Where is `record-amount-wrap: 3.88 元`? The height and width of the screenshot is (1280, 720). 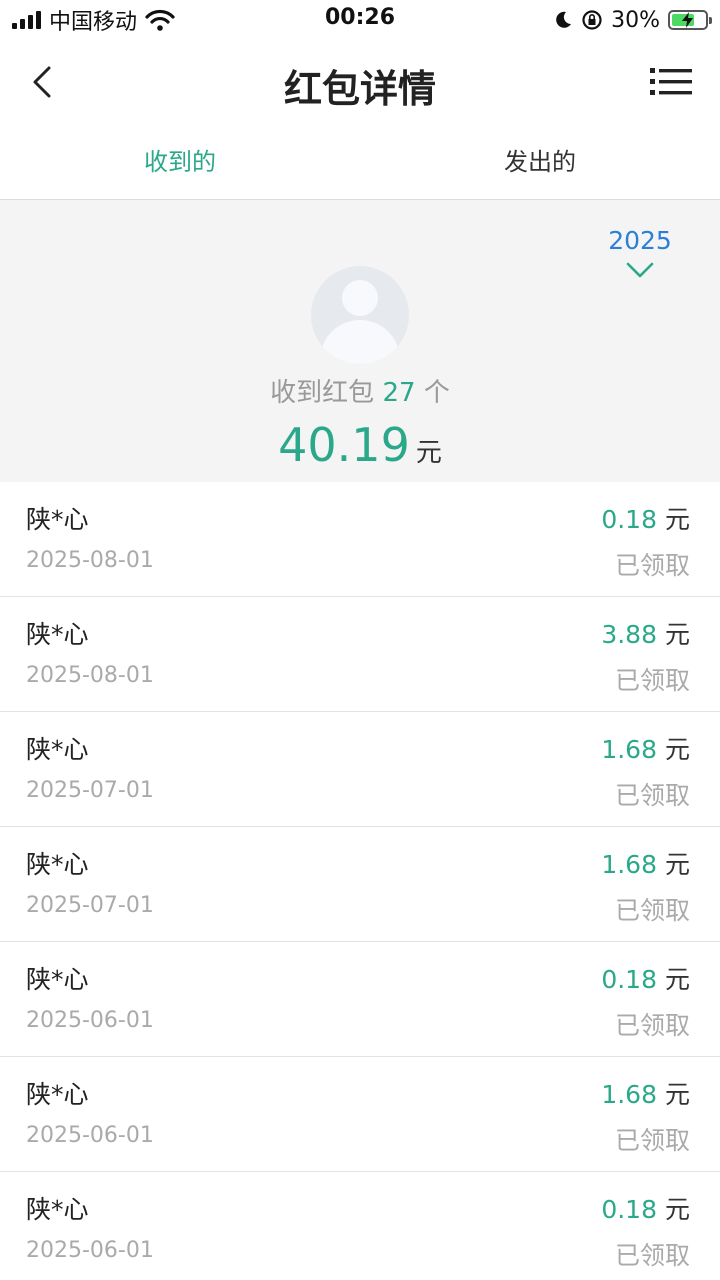 record-amount-wrap: 3.88 元 is located at coordinates (645, 633).